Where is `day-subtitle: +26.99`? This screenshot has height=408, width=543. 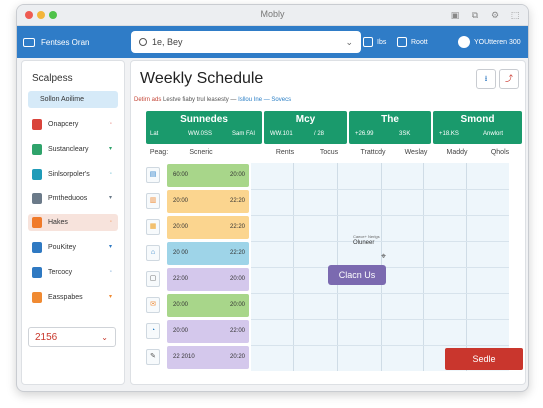
day-subtitle: +26.99 is located at coordinates (364, 134).